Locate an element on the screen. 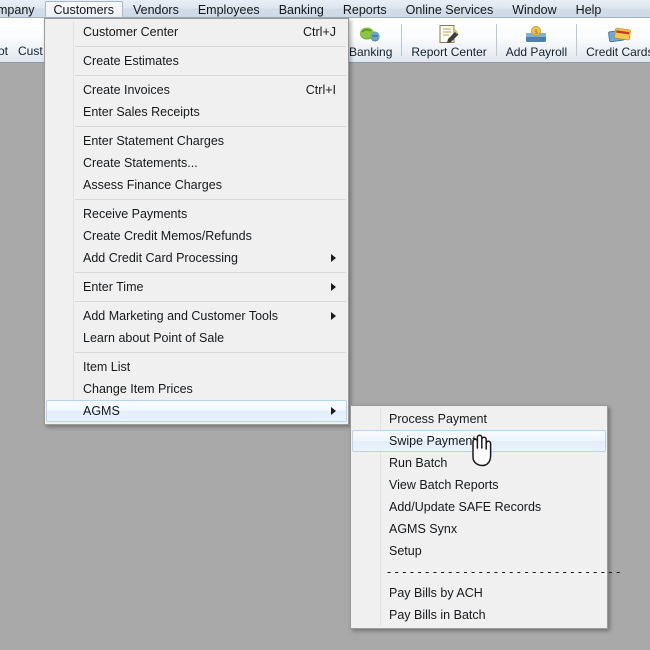 The image size is (650, 650). menu-item-label: Add/Update SAFE Records is located at coordinates (465, 507).